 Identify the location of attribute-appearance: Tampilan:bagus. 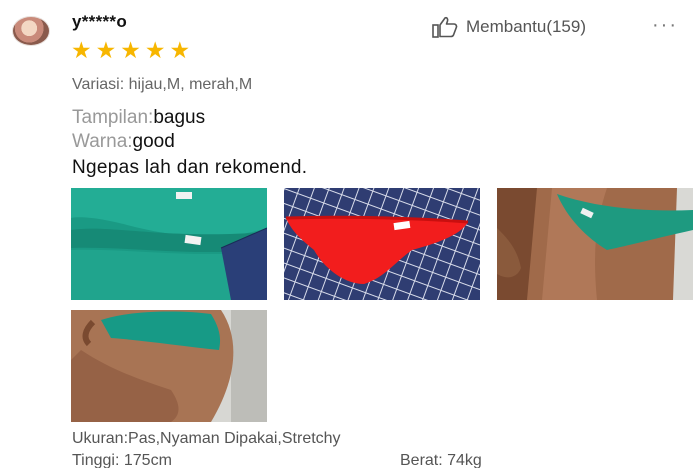
(138, 118).